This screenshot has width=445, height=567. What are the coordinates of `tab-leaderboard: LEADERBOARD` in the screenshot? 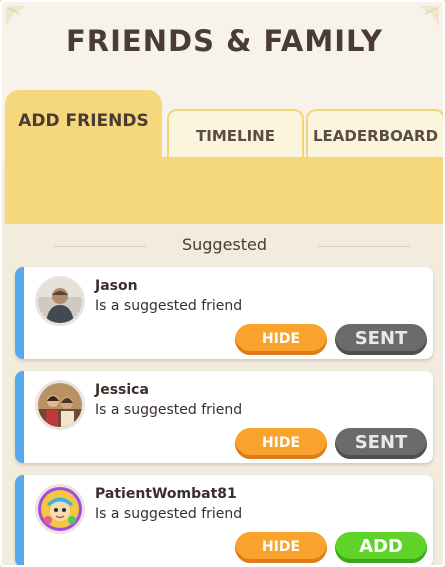 It's located at (374, 134).